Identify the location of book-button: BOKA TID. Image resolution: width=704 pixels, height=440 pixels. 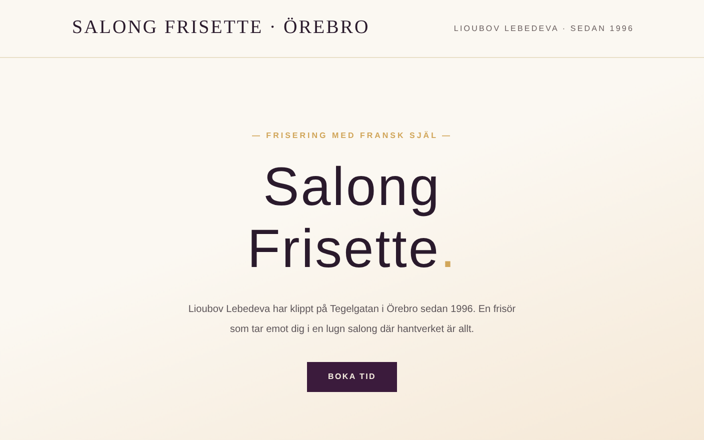
(352, 377).